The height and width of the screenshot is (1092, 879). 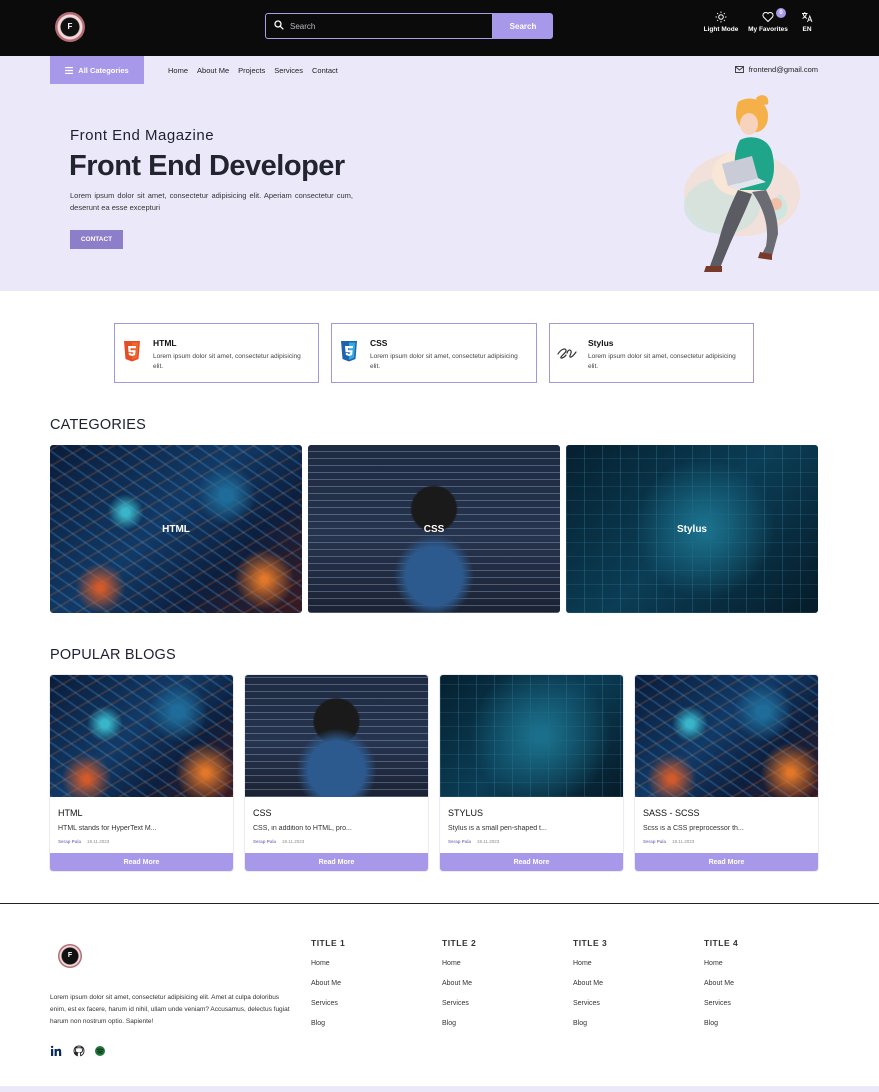 What do you see at coordinates (69, 70) in the screenshot?
I see `menu-icon` at bounding box center [69, 70].